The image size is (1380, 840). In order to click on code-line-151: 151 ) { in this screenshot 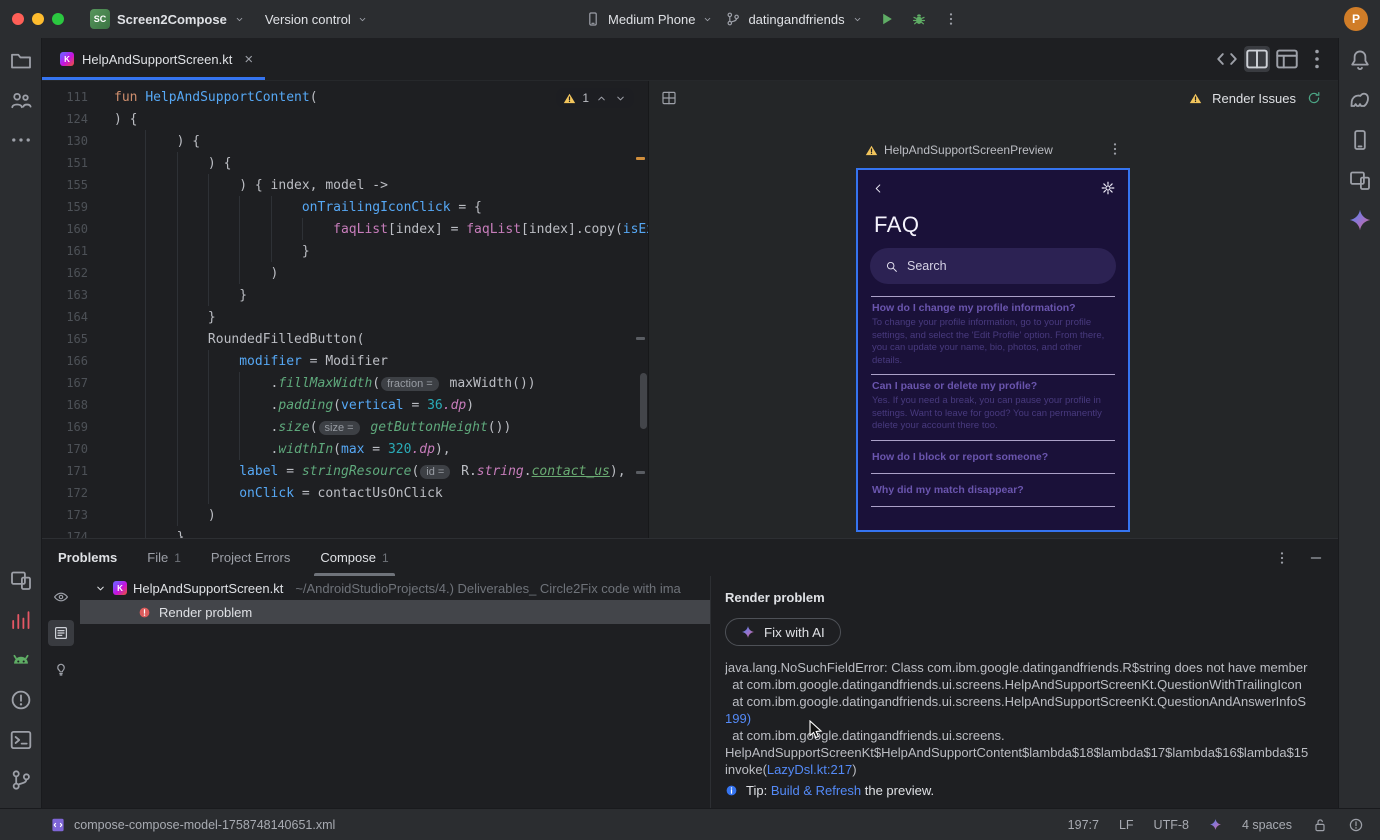, I will do `click(345, 163)`.